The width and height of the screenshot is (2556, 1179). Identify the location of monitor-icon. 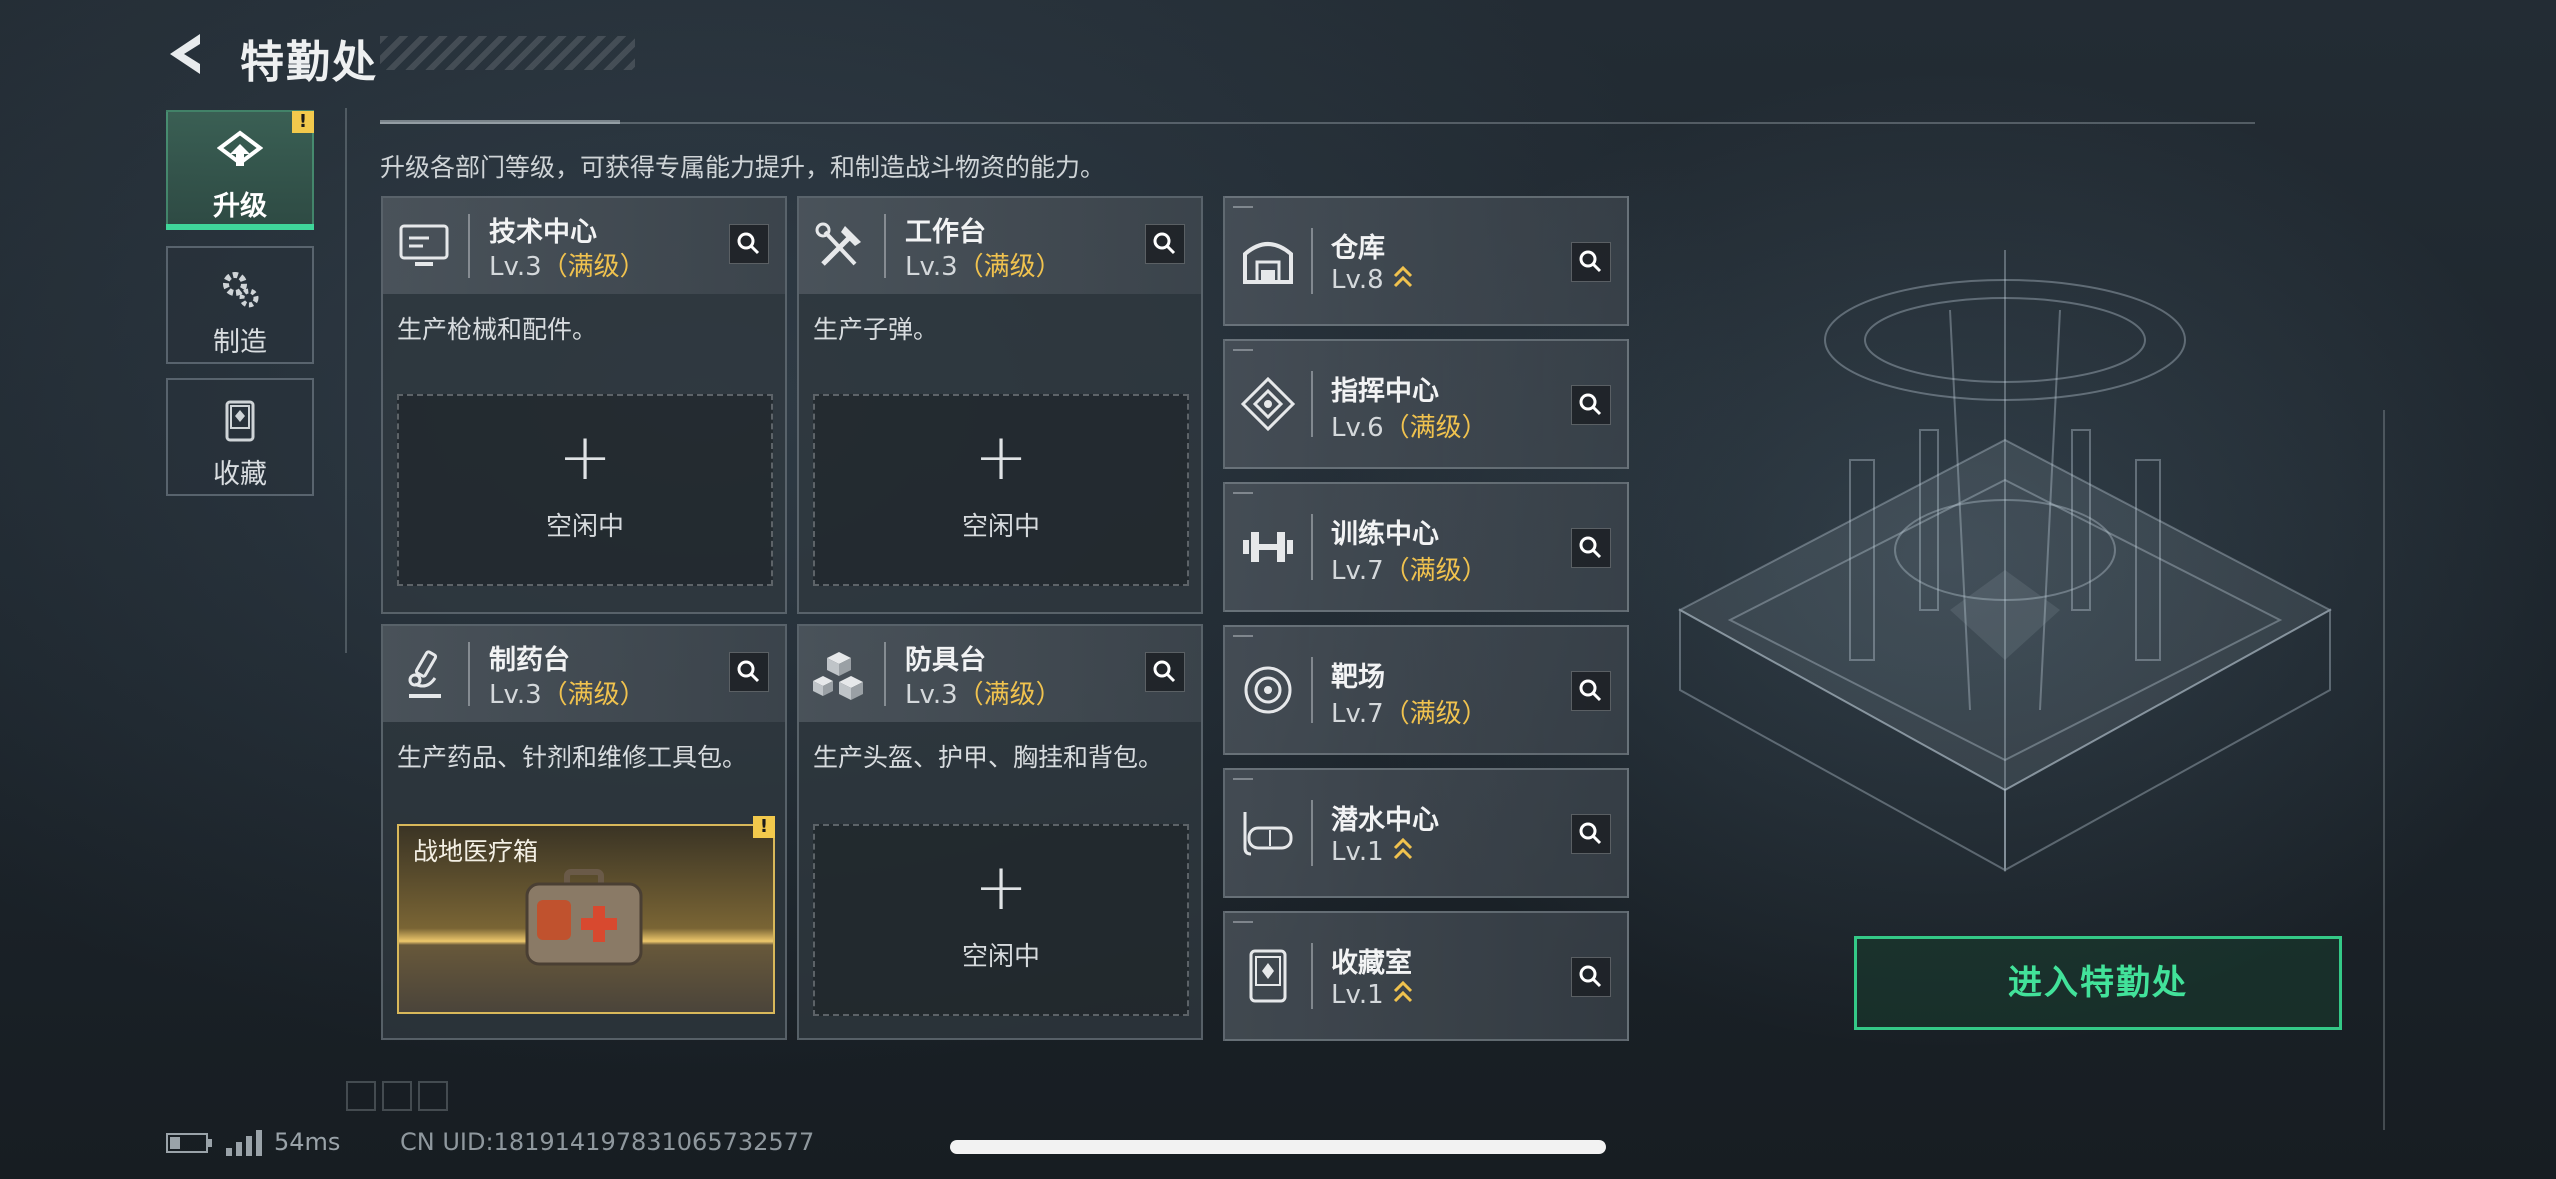
(424, 245).